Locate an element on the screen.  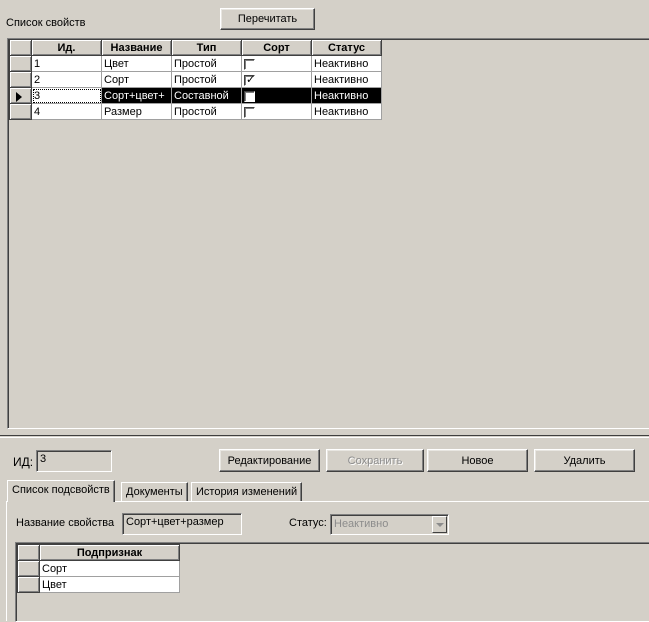
tab-change-history: История изменений is located at coordinates (247, 492).